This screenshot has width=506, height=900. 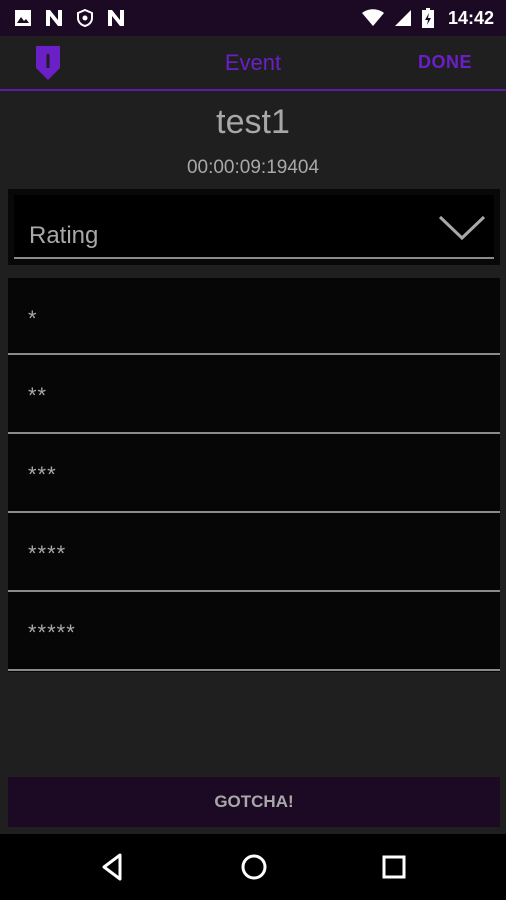 I want to click on cell-signal-icon, so click(x=402, y=18).